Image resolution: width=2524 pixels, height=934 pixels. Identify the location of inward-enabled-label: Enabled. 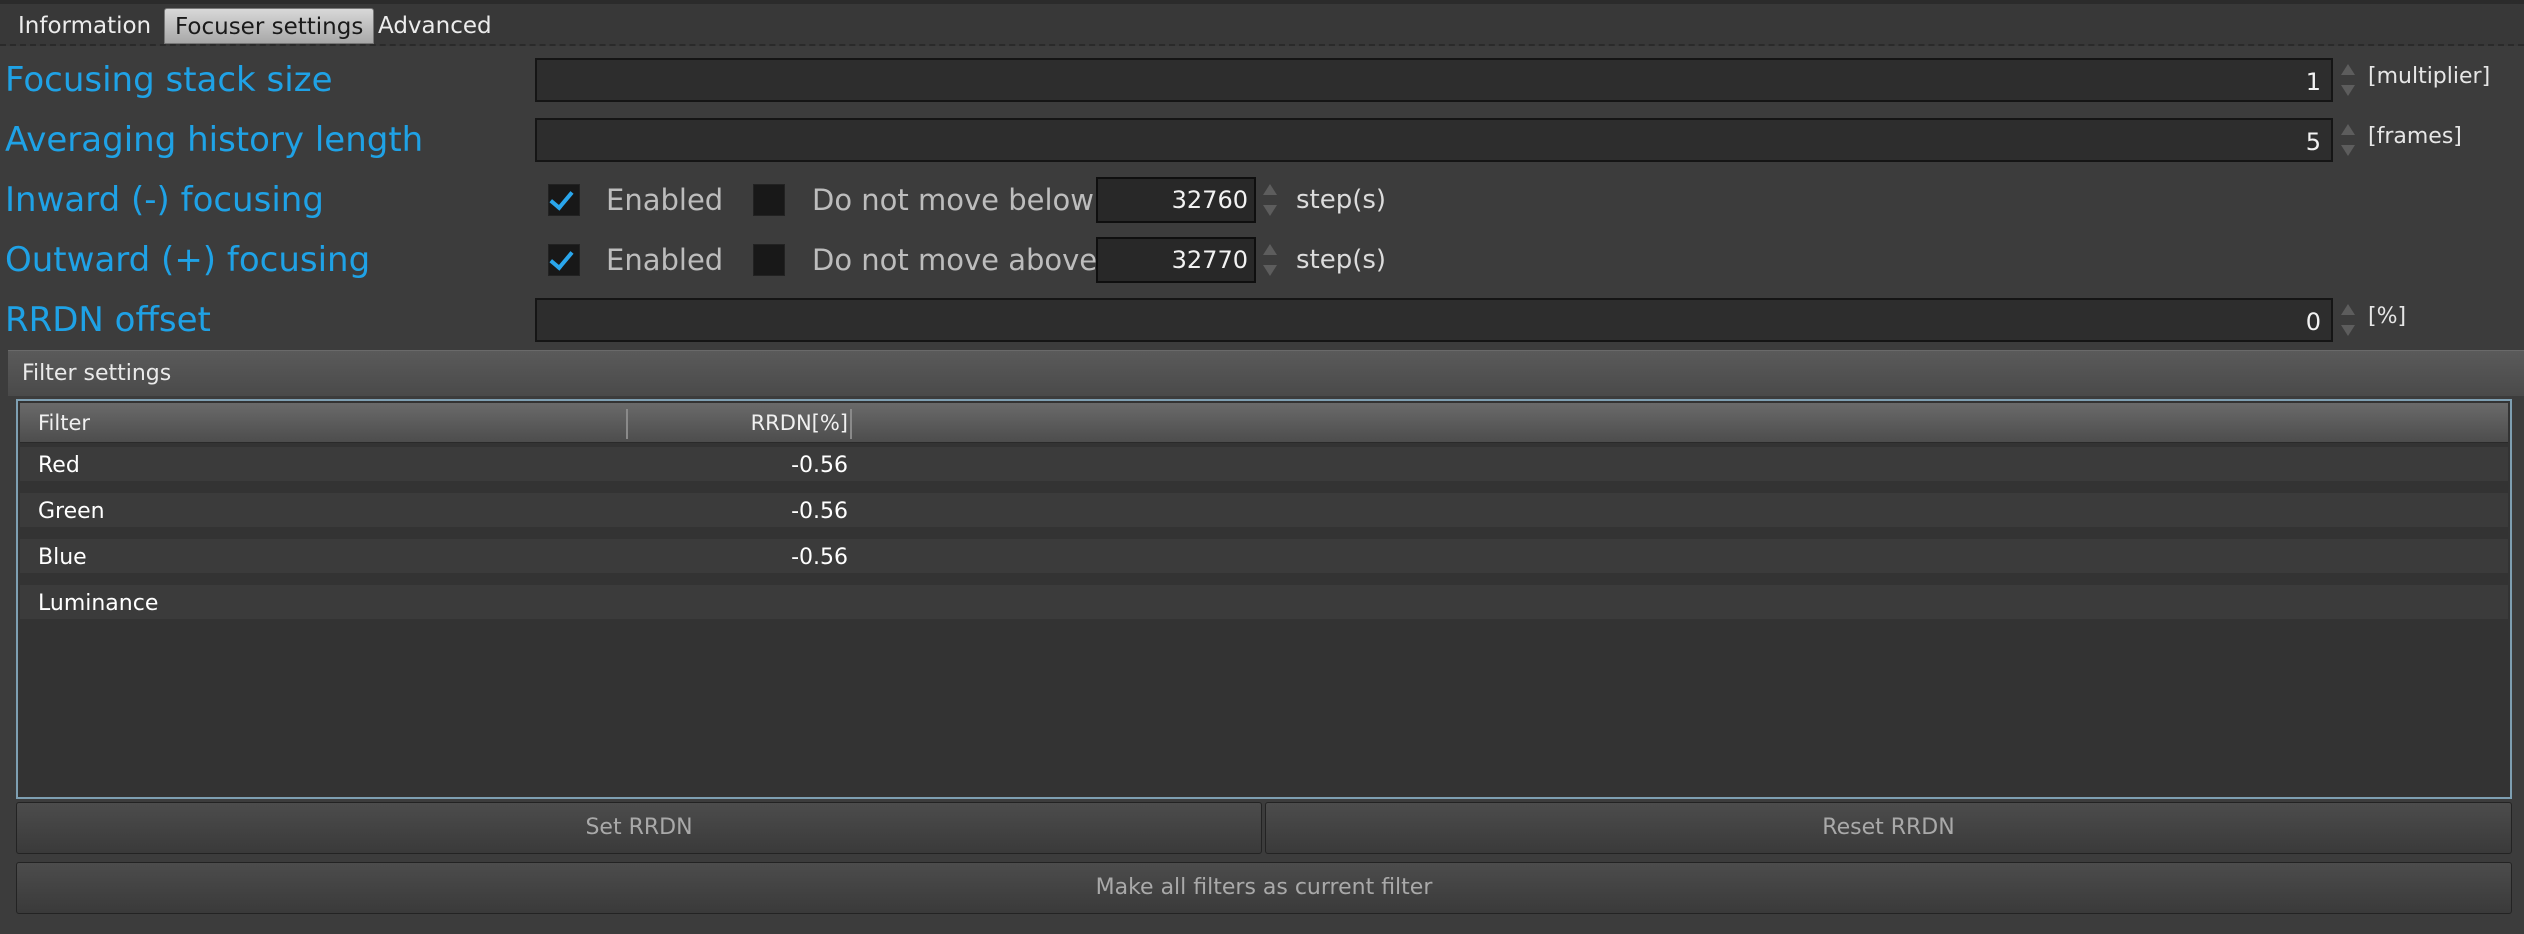
(665, 200).